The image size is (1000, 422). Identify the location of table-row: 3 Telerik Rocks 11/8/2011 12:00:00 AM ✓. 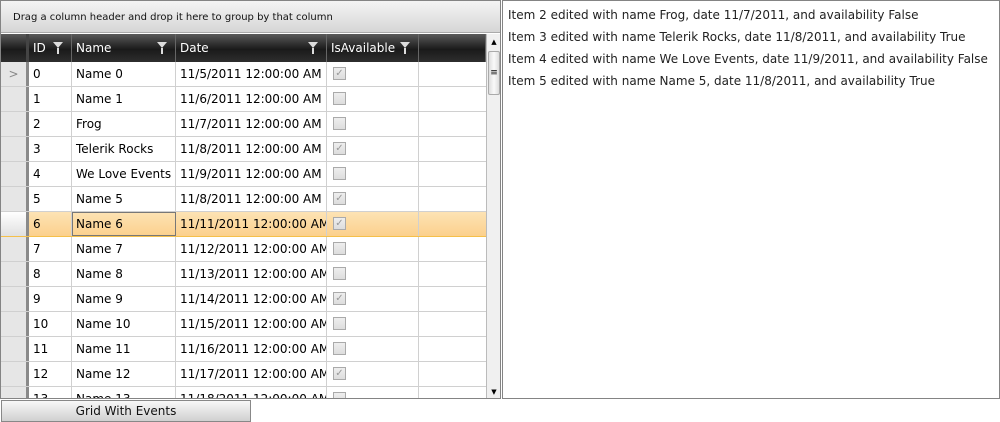
(243, 149).